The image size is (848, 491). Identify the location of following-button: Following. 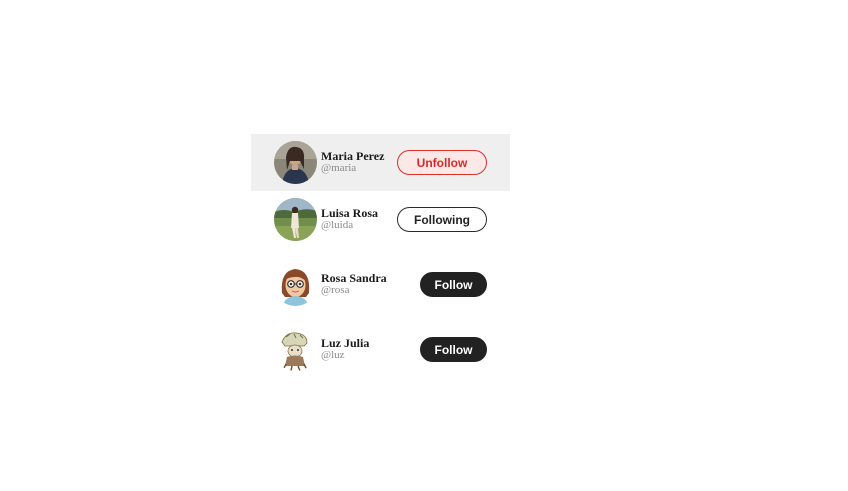
(442, 219).